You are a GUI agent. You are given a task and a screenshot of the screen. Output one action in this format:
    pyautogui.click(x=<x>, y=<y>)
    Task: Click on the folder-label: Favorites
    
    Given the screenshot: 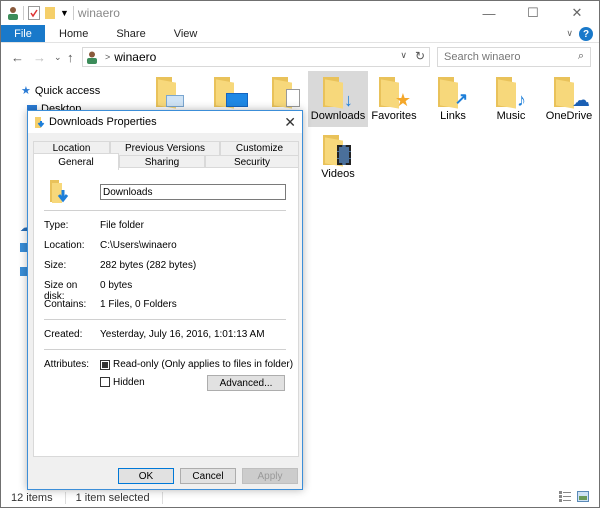 What is the action you would take?
    pyautogui.click(x=394, y=116)
    